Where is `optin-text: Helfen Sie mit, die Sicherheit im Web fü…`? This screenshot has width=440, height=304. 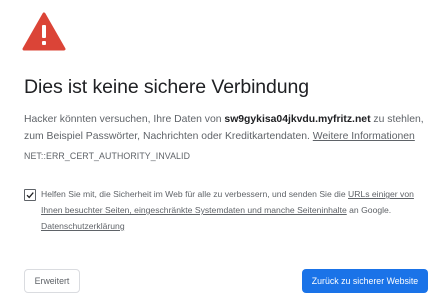
optin-text: Helfen Sie mit, die Sicherheit im Web fü… is located at coordinates (231, 210).